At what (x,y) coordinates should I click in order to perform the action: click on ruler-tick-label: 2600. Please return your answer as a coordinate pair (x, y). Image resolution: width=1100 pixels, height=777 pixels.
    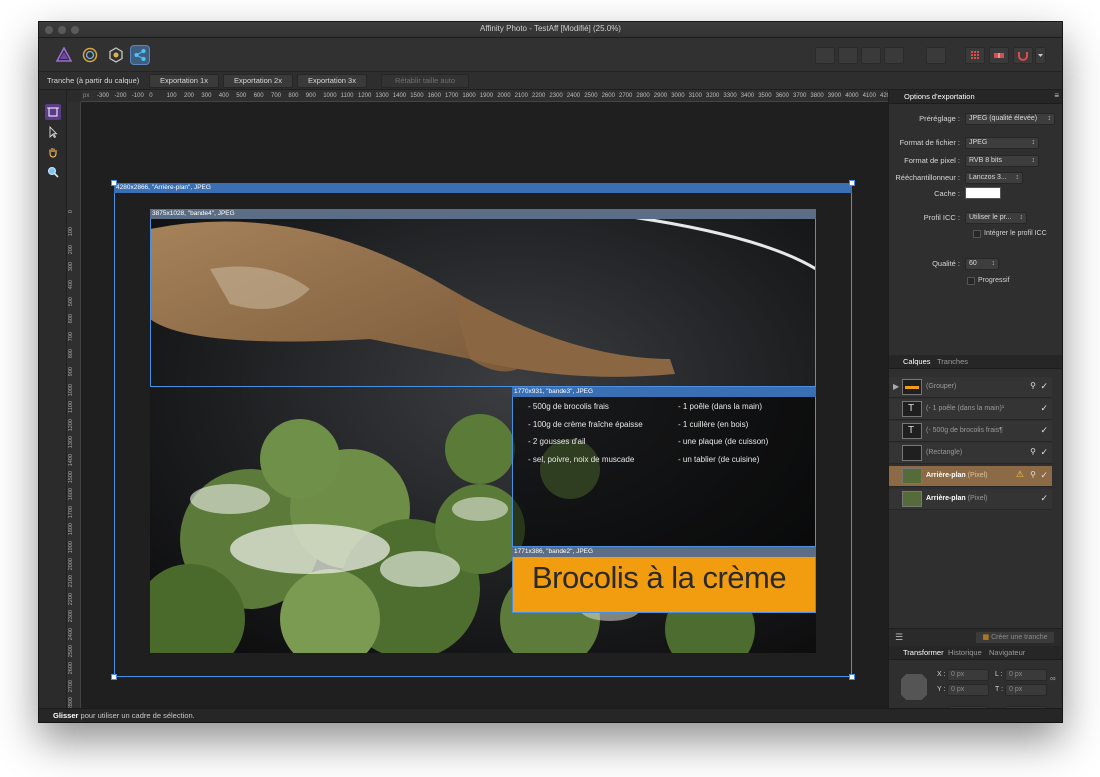
    Looking at the image, I should click on (71, 668).